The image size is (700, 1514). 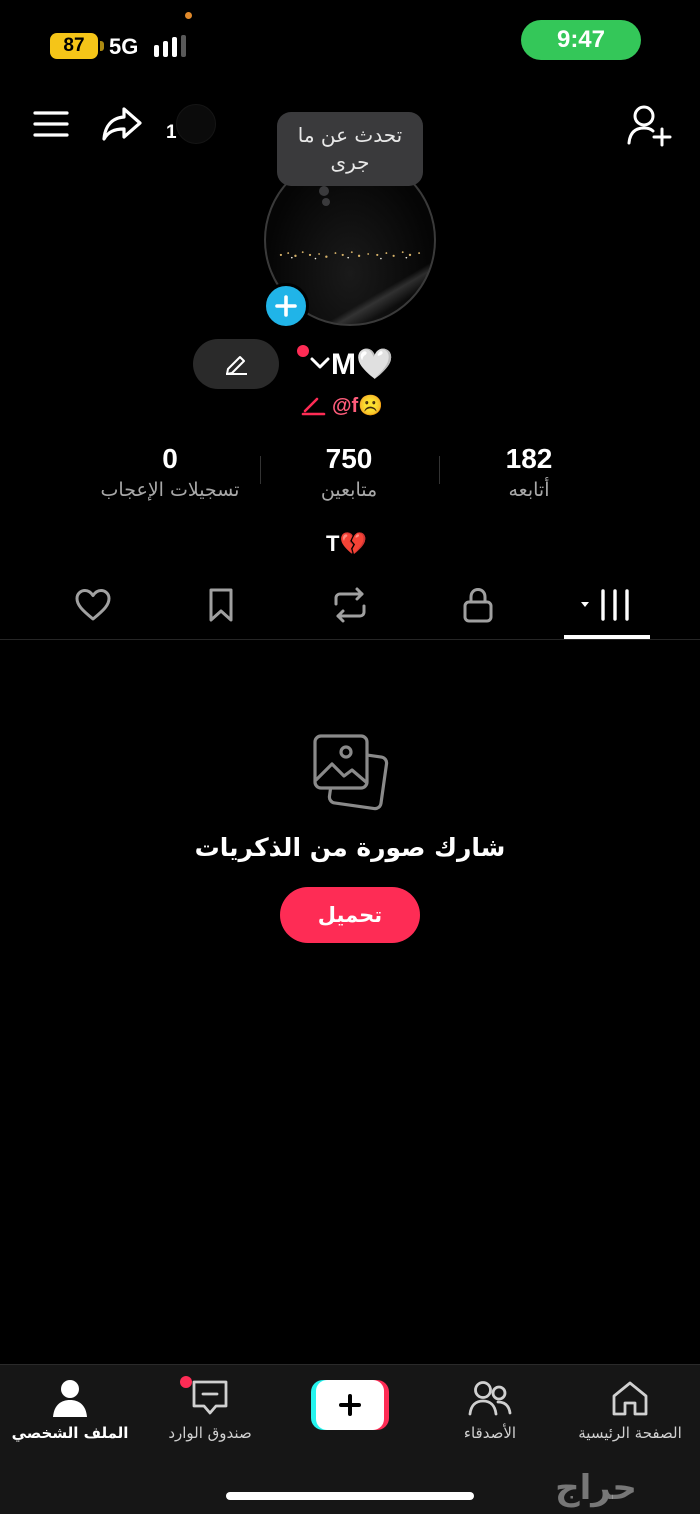 What do you see at coordinates (349, 458) in the screenshot?
I see `stat-followers-value: 750` at bounding box center [349, 458].